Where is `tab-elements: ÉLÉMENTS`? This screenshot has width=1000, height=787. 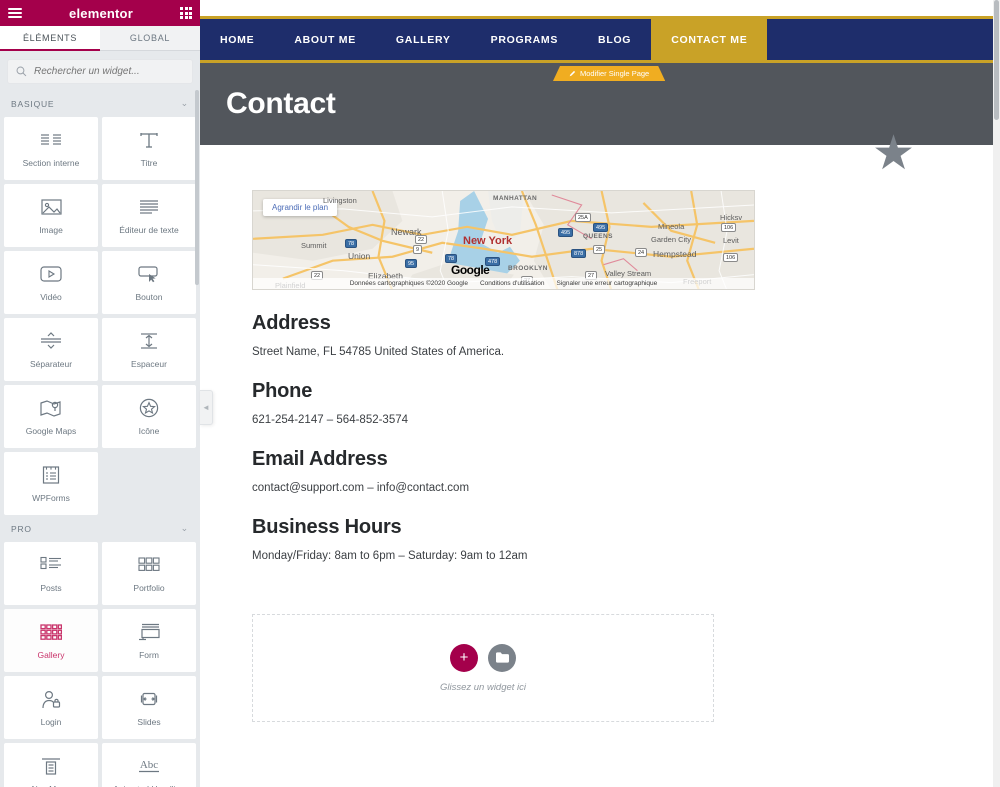 tab-elements: ÉLÉMENTS is located at coordinates (50, 38).